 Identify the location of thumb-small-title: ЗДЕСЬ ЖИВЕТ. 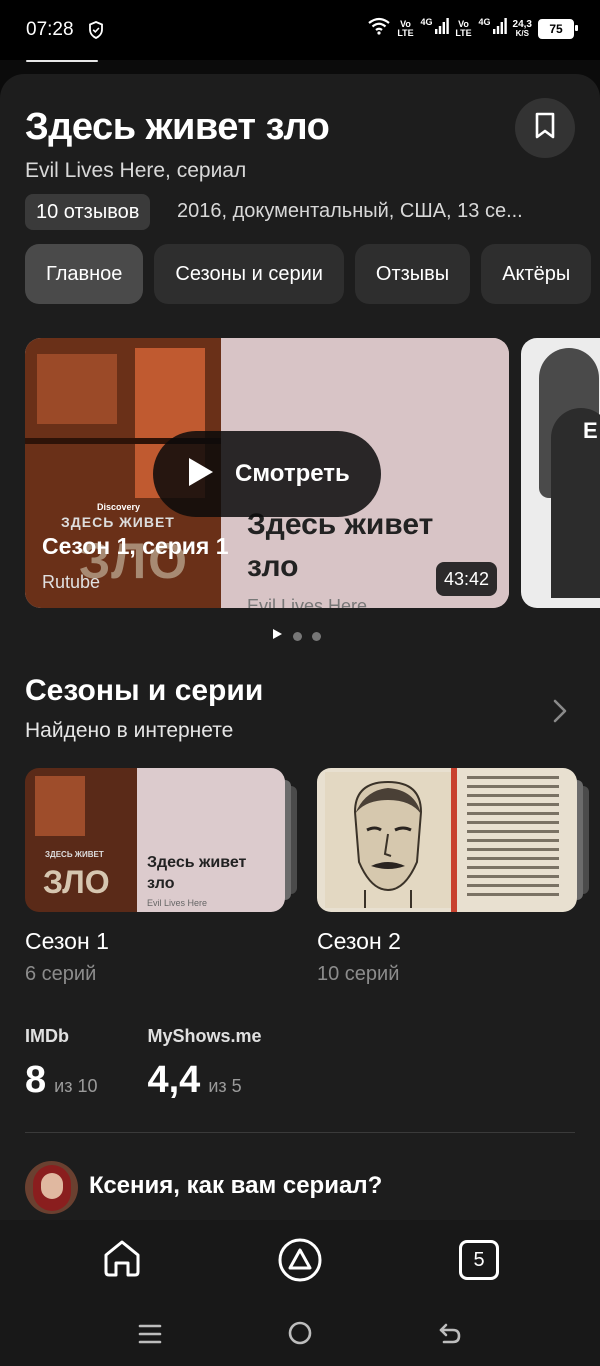
(74, 854).